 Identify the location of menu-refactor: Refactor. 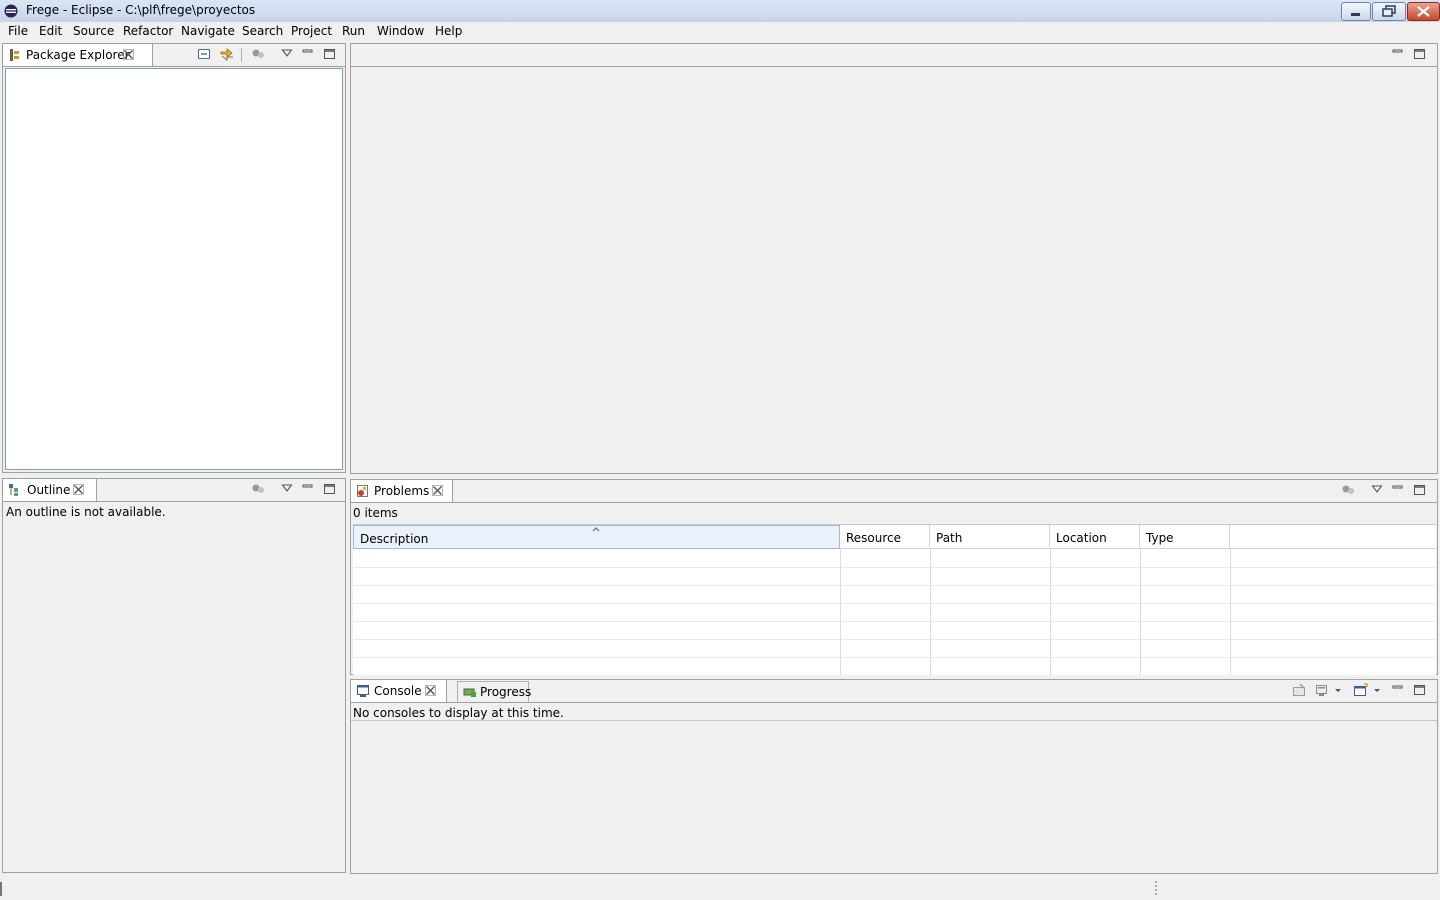
(148, 31).